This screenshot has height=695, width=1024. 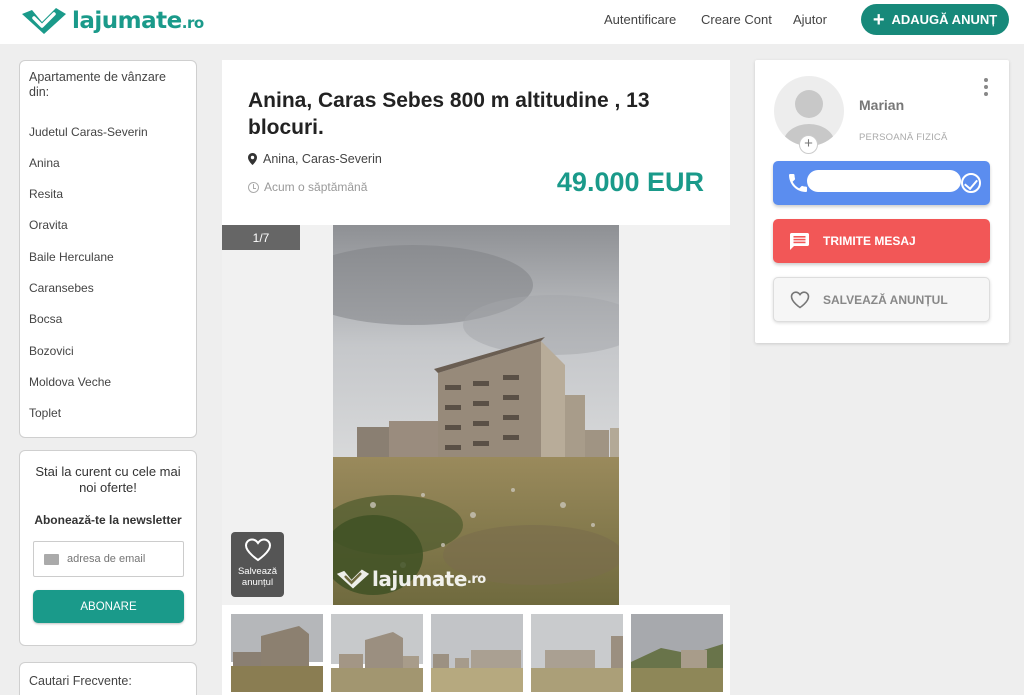 What do you see at coordinates (70, 382) in the screenshot?
I see `location-link: Moldova Veche` at bounding box center [70, 382].